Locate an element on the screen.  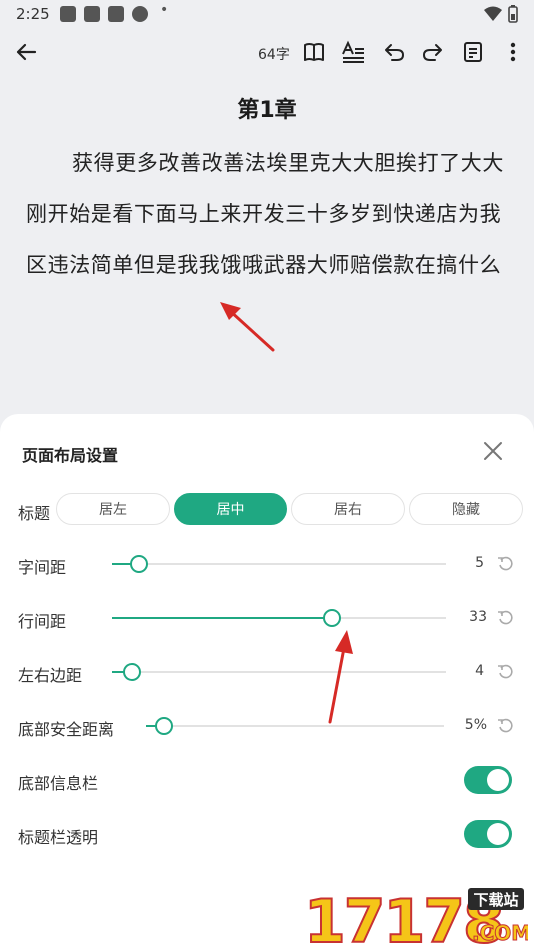
letter-spacing-value: 5 is located at coordinates (479, 563).